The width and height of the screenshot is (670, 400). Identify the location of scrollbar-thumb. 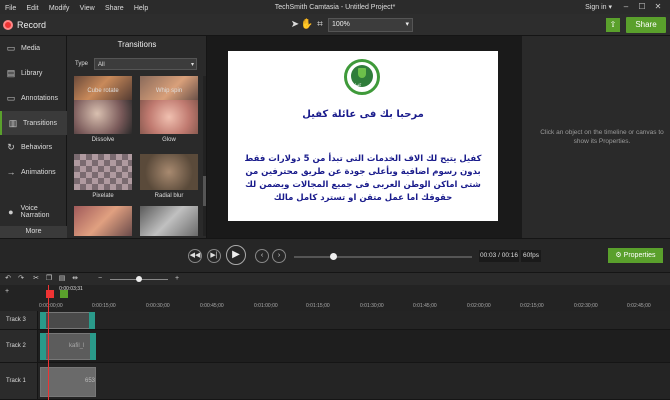
(204, 191).